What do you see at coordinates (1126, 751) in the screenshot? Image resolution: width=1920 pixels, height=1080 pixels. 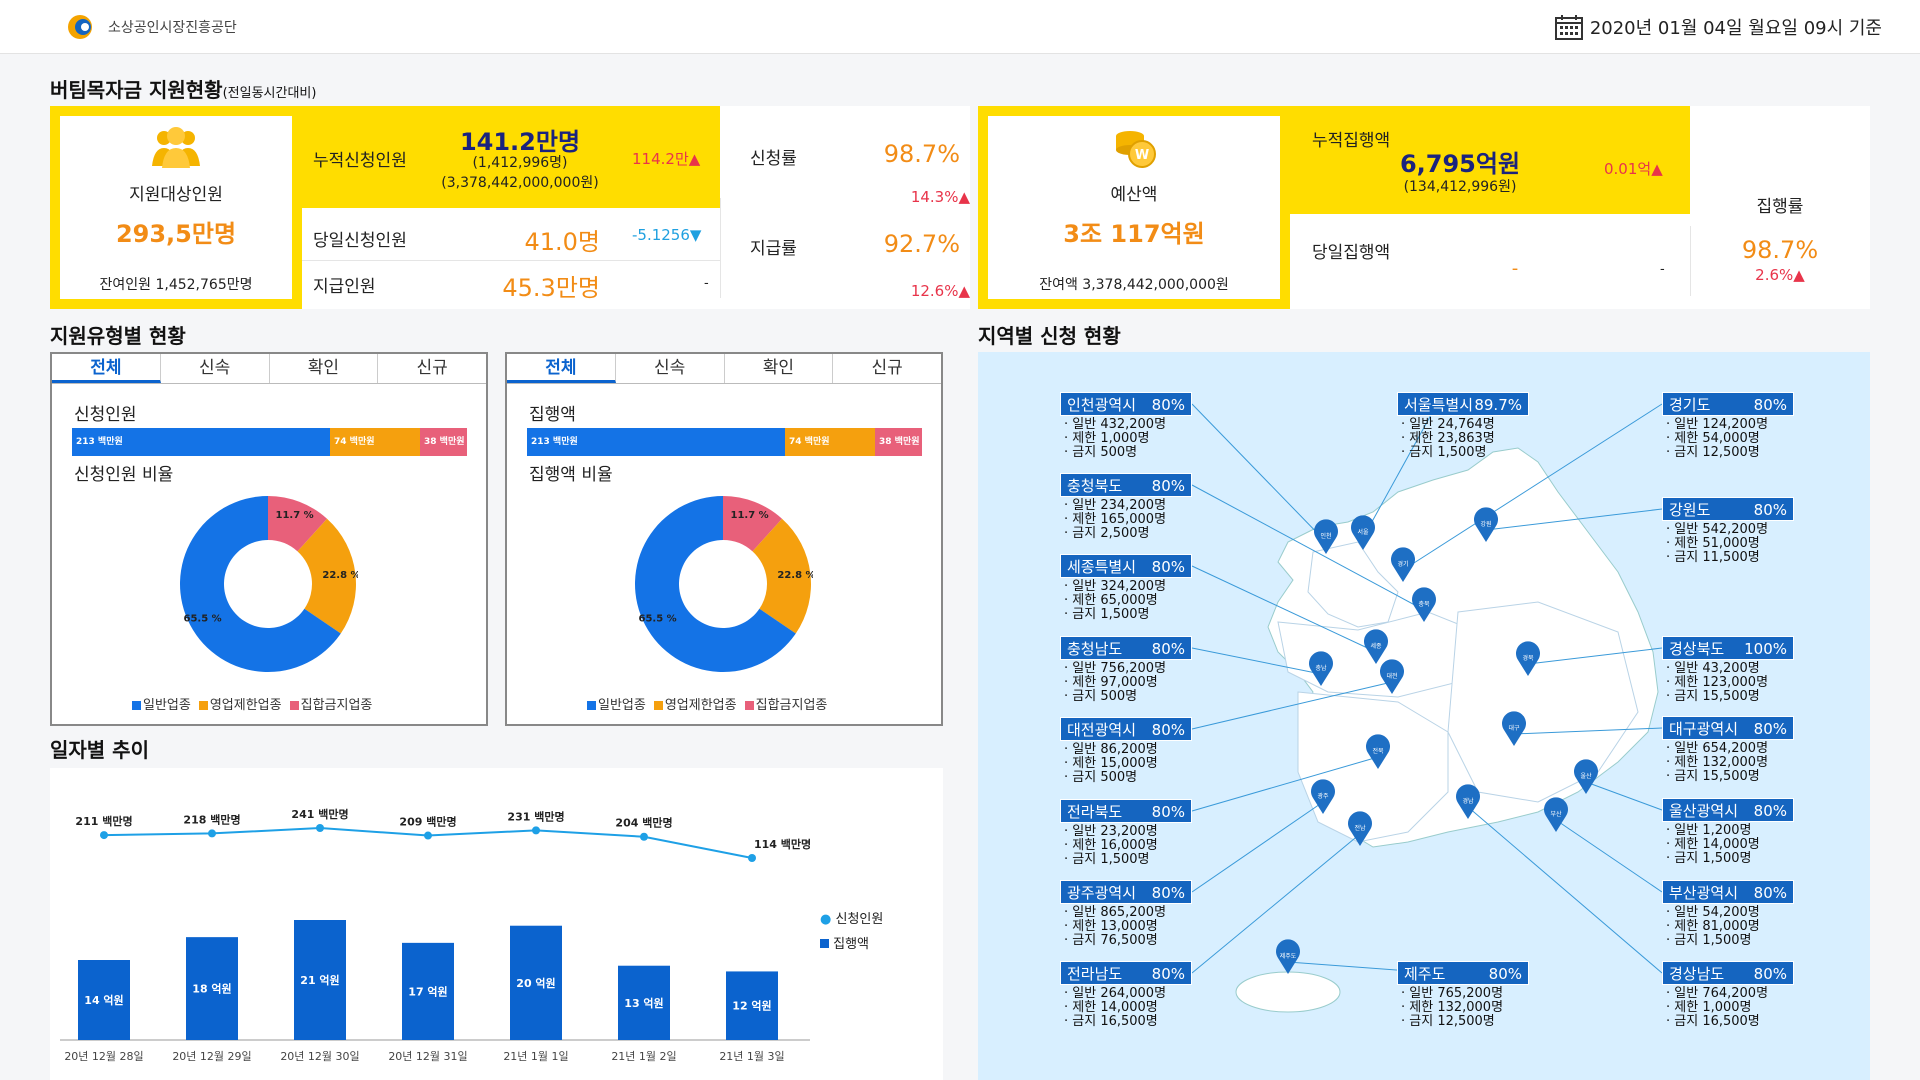 I see `region-card: 대전광역시 80% 일반 86,200명제한 15,000명금지 500명` at bounding box center [1126, 751].